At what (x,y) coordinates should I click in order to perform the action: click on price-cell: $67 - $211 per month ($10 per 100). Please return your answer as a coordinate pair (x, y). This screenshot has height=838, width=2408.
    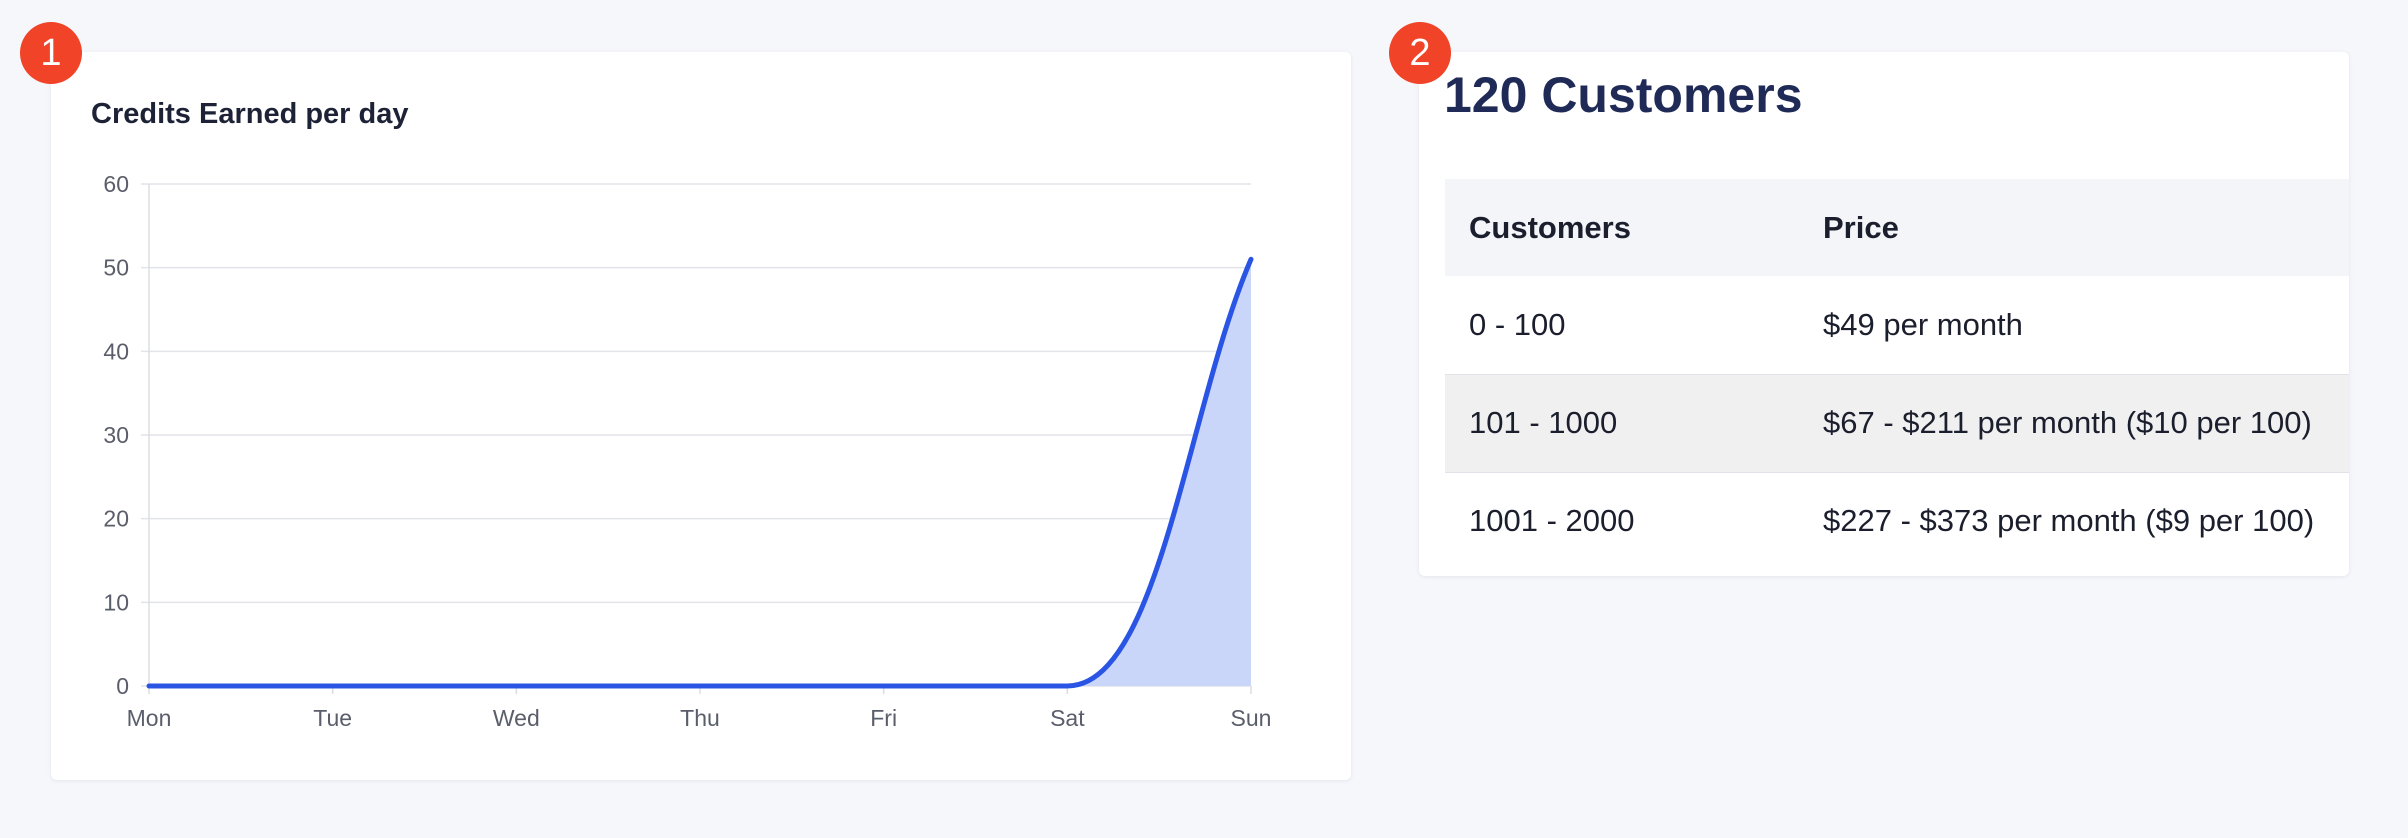
    Looking at the image, I should click on (2067, 422).